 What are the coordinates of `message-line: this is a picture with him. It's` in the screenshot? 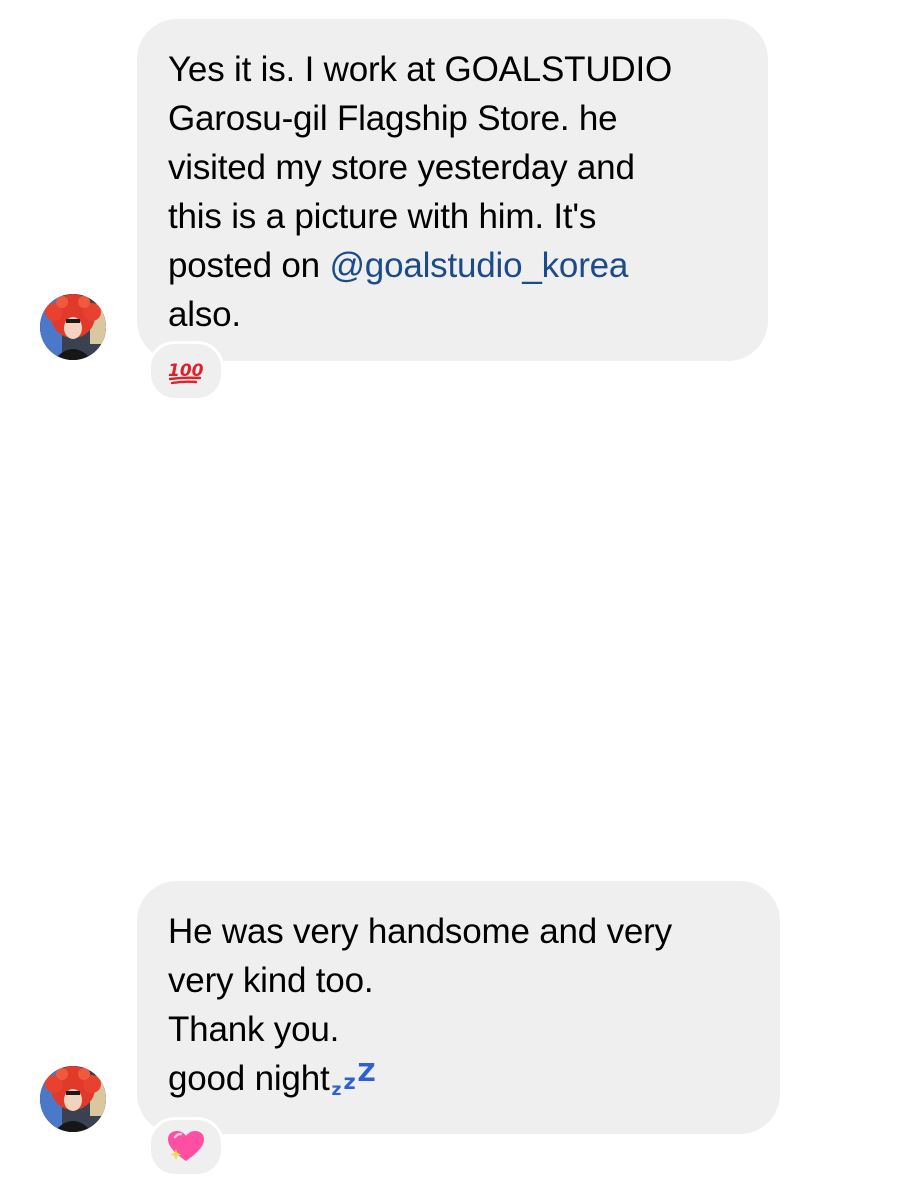 It's located at (382, 216).